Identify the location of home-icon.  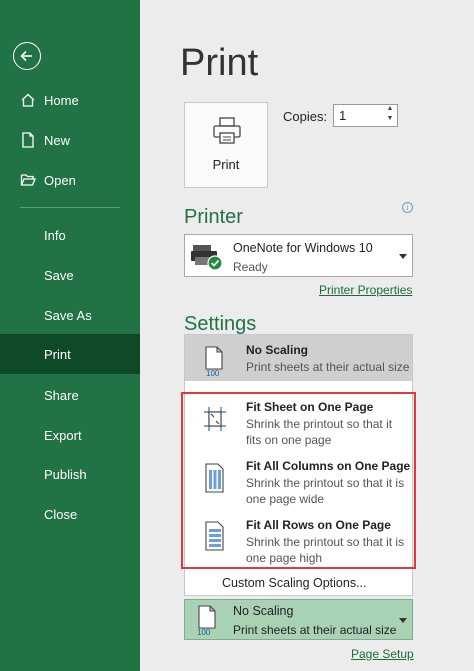
(28, 100).